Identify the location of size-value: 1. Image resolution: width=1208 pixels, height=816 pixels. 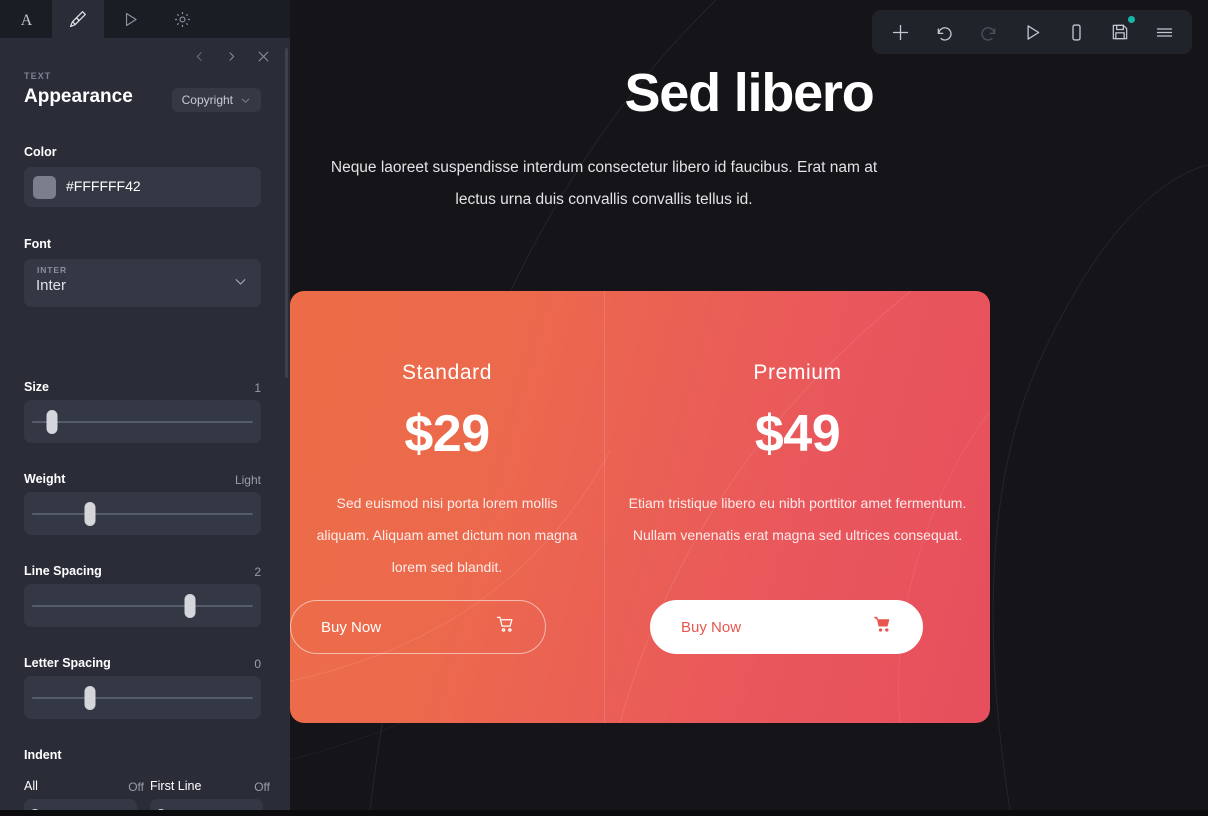
(257, 388).